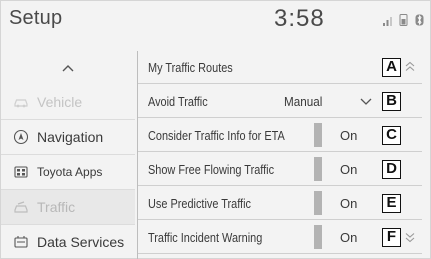  I want to click on row-label: Avoid Traffic, so click(178, 101).